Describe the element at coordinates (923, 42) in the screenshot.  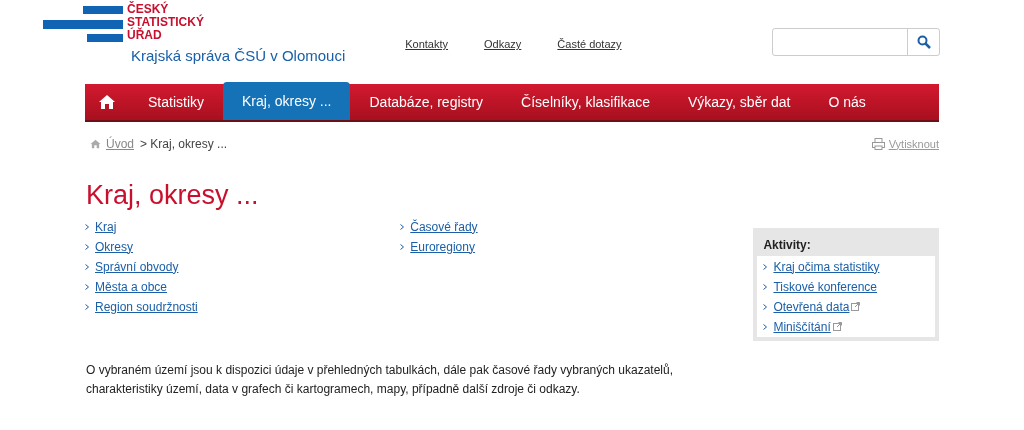
I see `search-icon` at that location.